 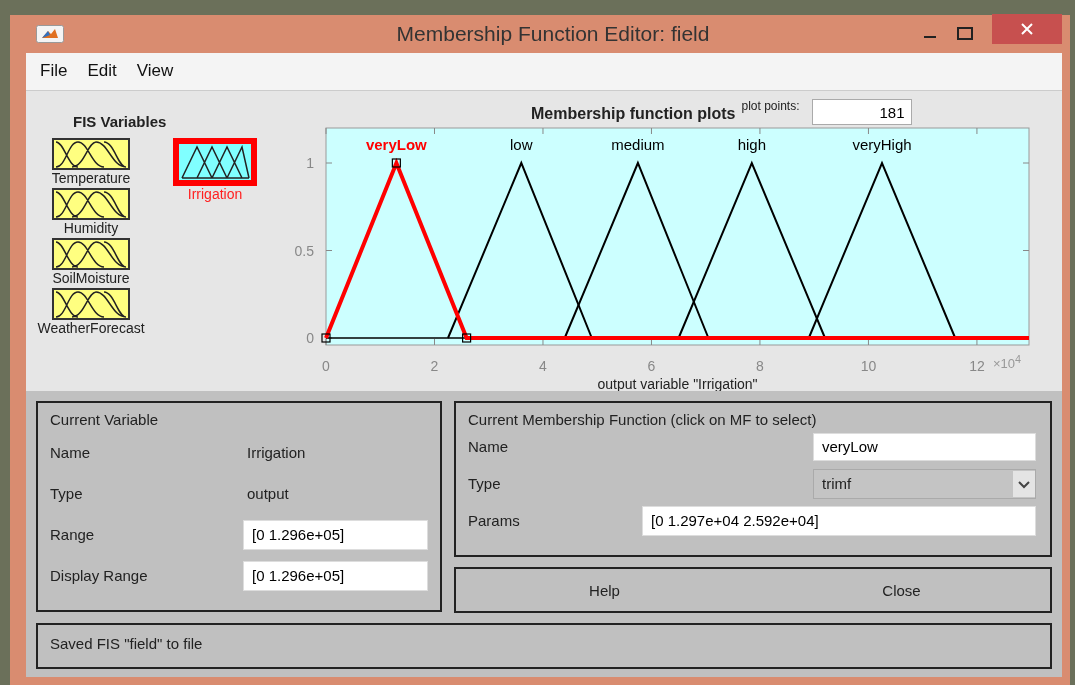 I want to click on section-title: FIS Variables, so click(x=120, y=121).